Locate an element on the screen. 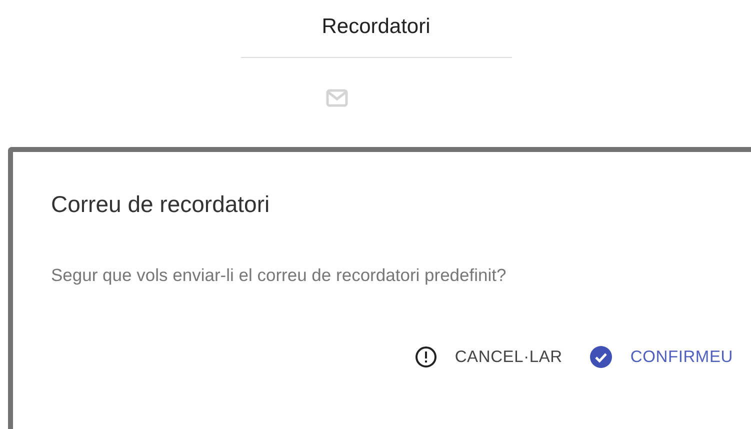 This screenshot has width=751, height=429. dialog-message: Segur que vols enviar-li el correu de recordatori predefinit? is located at coordinates (279, 275).